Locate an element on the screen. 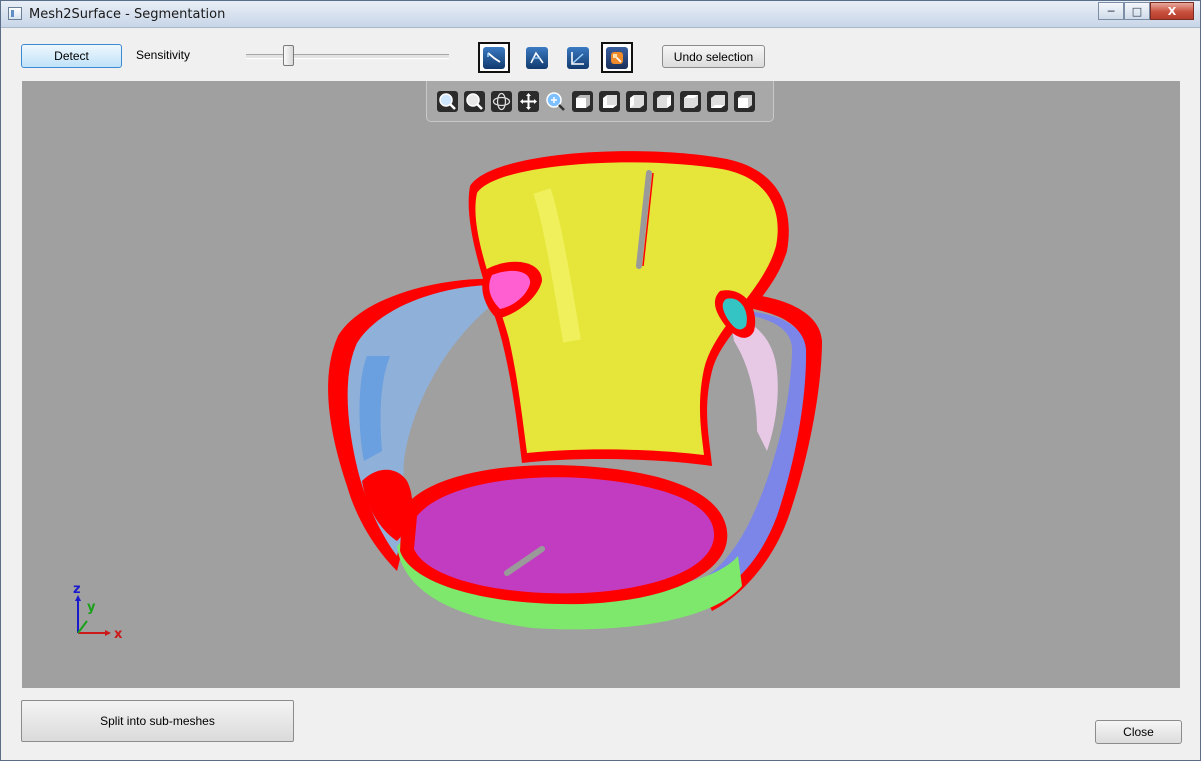 Image resolution: width=1201 pixels, height=761 pixels. undo-selection-button: Undo selection is located at coordinates (713, 56).